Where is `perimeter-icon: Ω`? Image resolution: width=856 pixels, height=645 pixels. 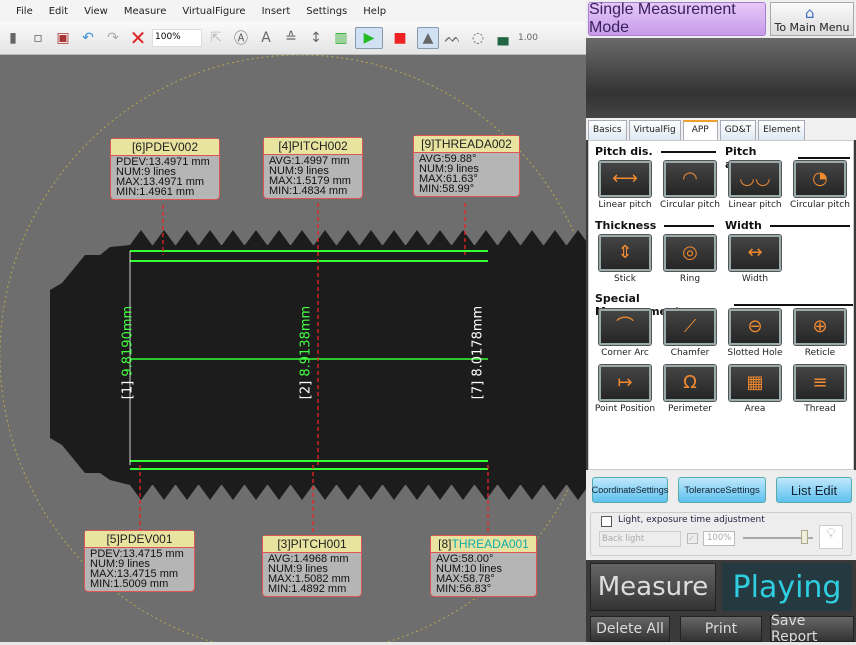 perimeter-icon: Ω is located at coordinates (690, 383).